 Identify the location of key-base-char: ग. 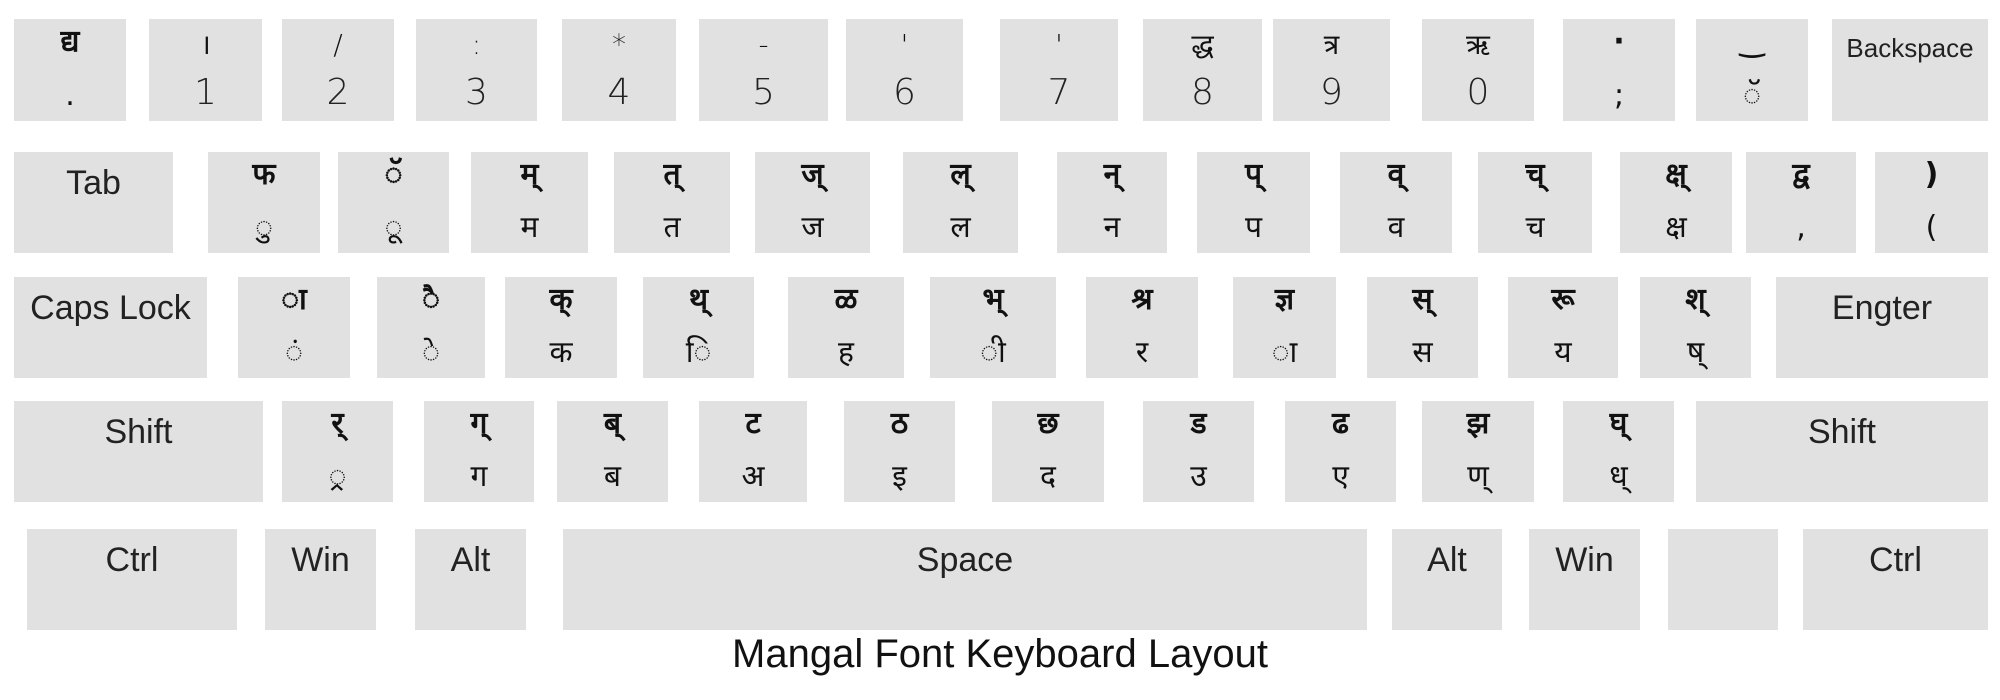
(479, 476).